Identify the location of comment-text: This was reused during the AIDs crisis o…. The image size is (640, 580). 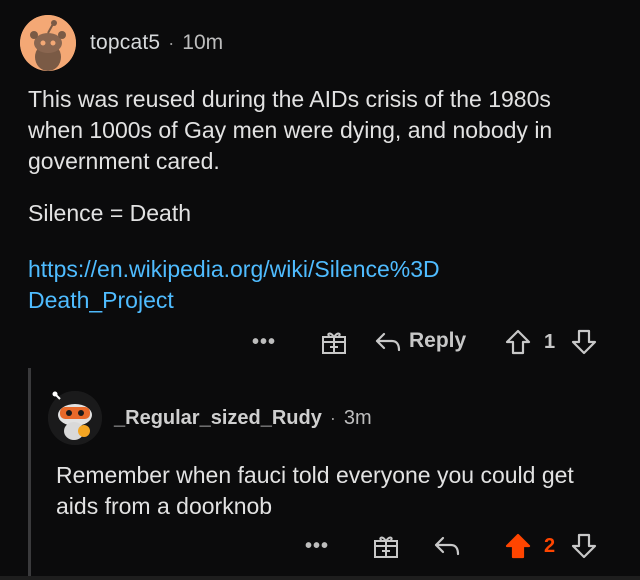
(290, 130).